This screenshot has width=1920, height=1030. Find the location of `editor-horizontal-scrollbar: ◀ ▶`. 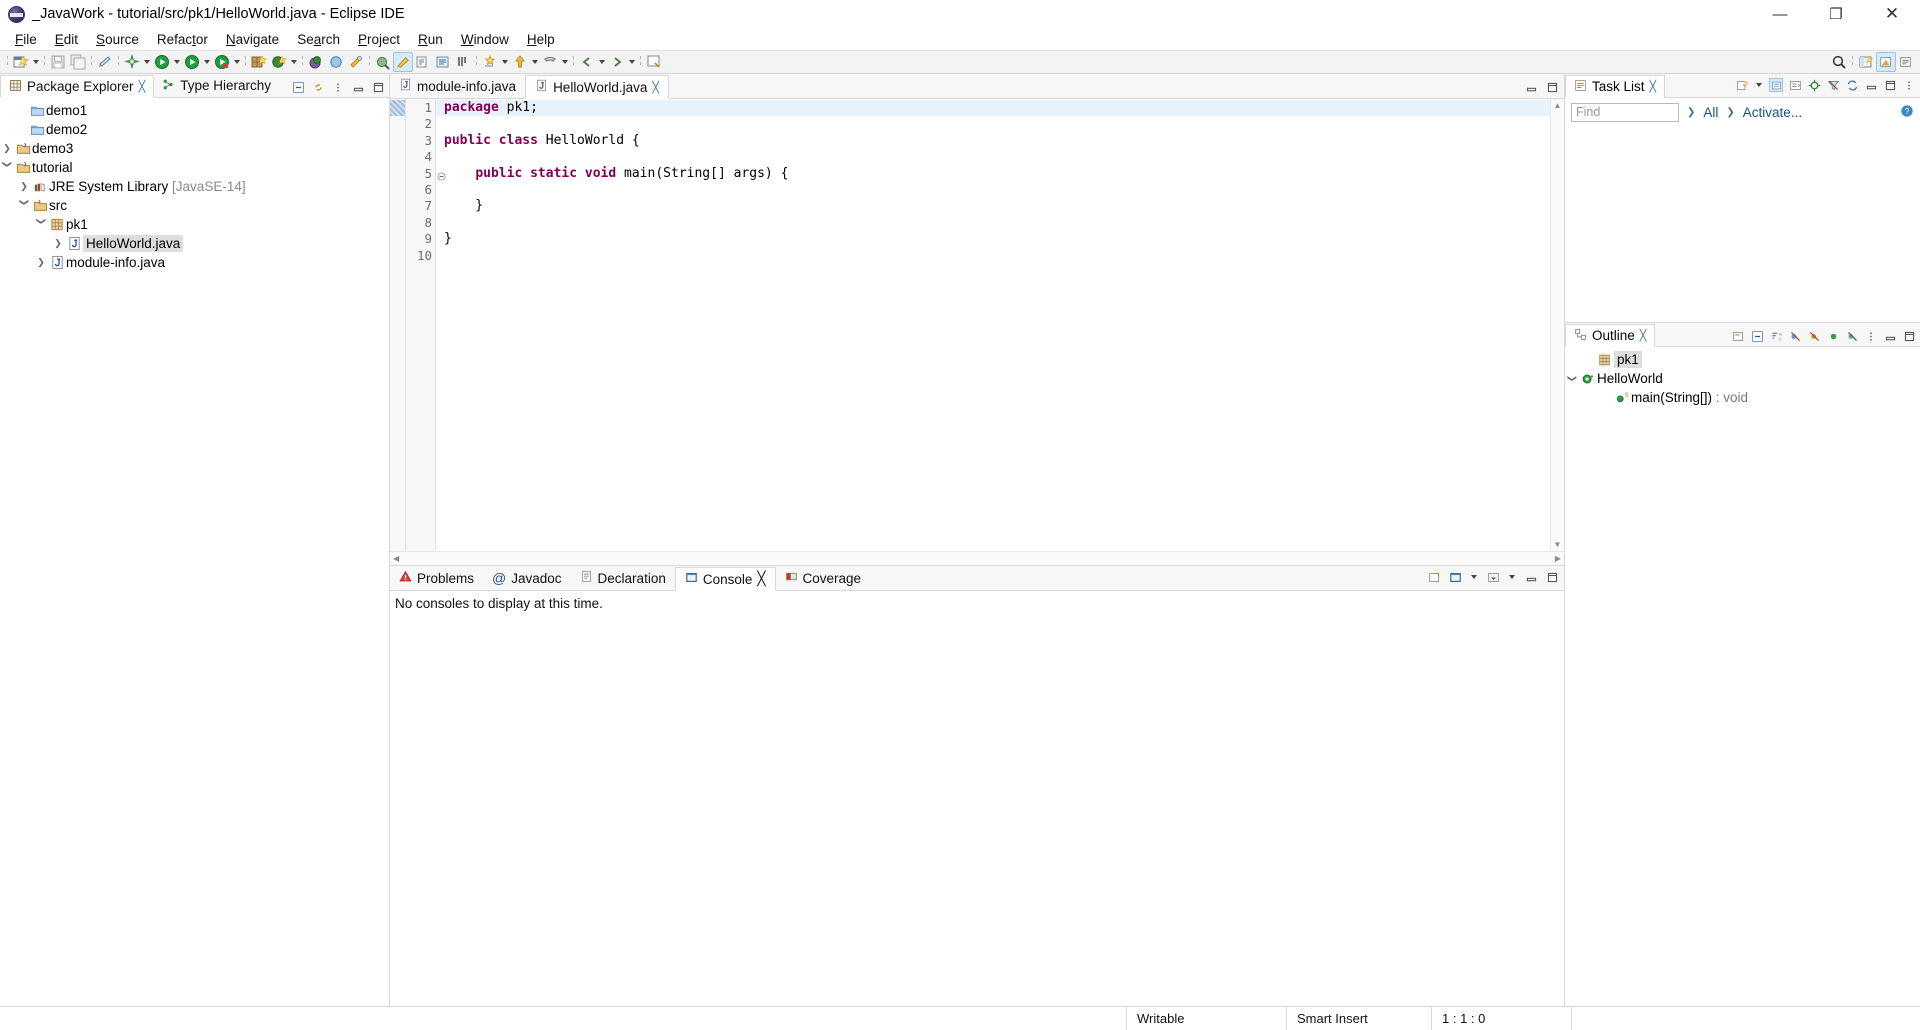

editor-horizontal-scrollbar: ◀ ▶ is located at coordinates (977, 558).